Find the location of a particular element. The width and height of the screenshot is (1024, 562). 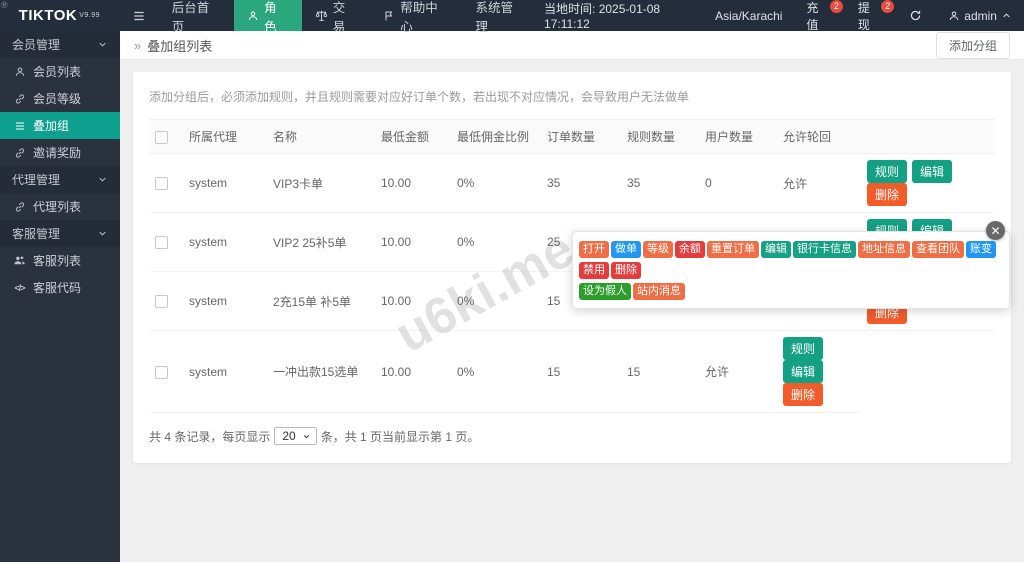

bank-card-info-button: 银行卡信息 is located at coordinates (824, 249).